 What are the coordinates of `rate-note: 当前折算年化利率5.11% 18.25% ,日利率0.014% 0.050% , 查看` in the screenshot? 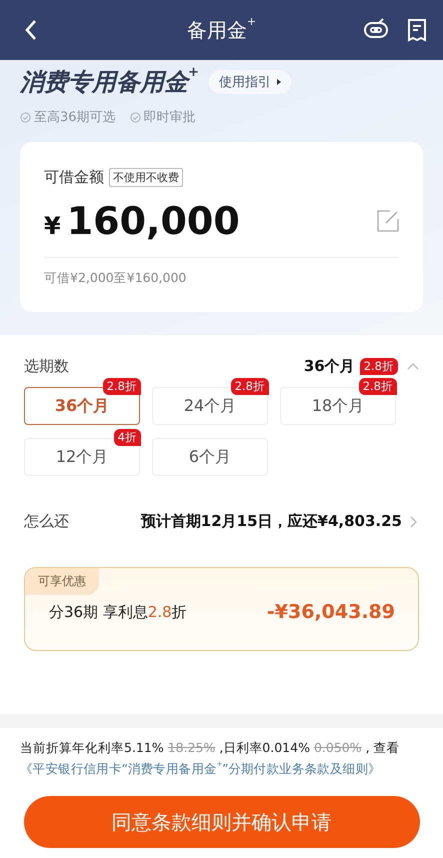 It's located at (210, 748).